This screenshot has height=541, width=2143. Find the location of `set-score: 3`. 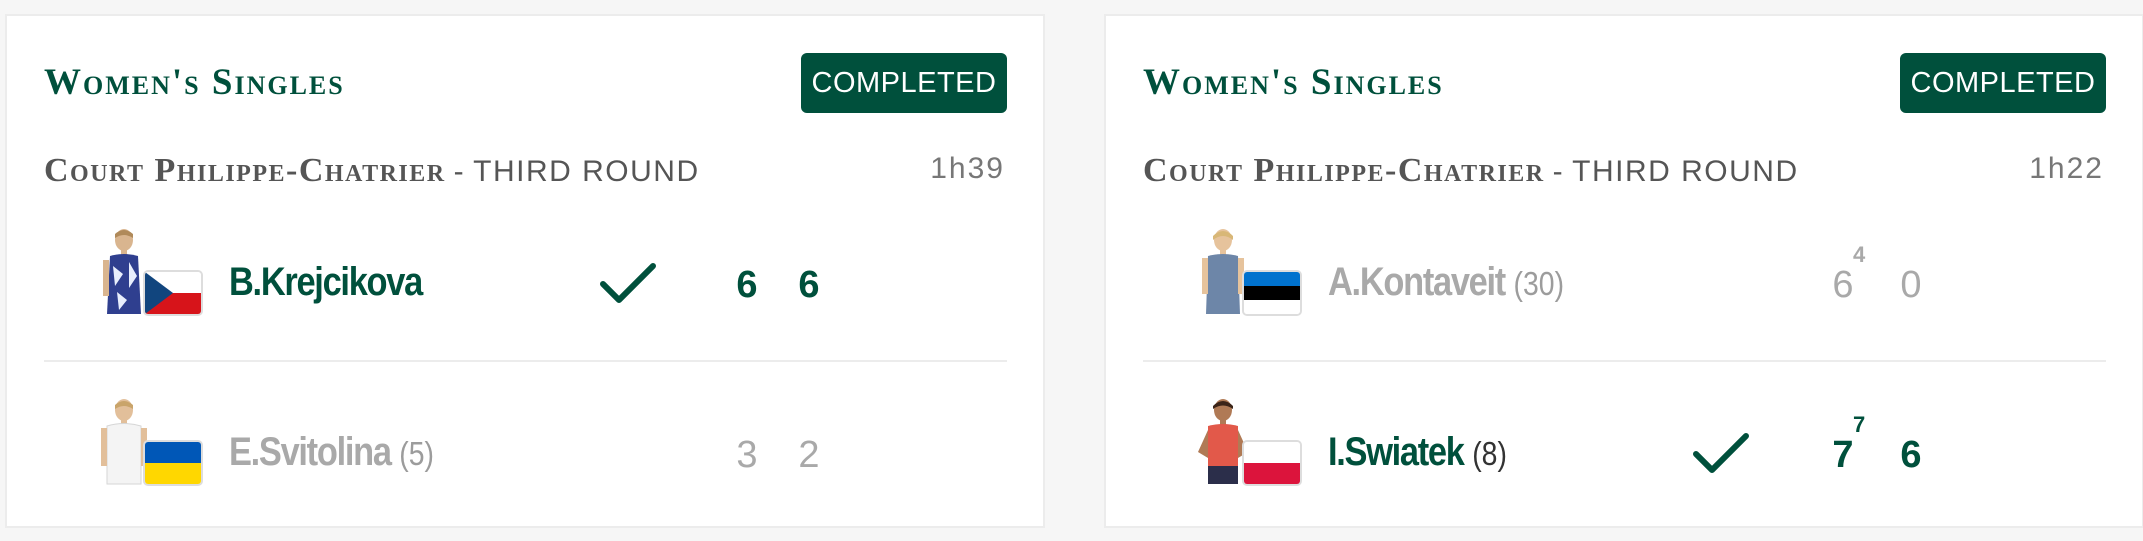

set-score: 3 is located at coordinates (747, 455).